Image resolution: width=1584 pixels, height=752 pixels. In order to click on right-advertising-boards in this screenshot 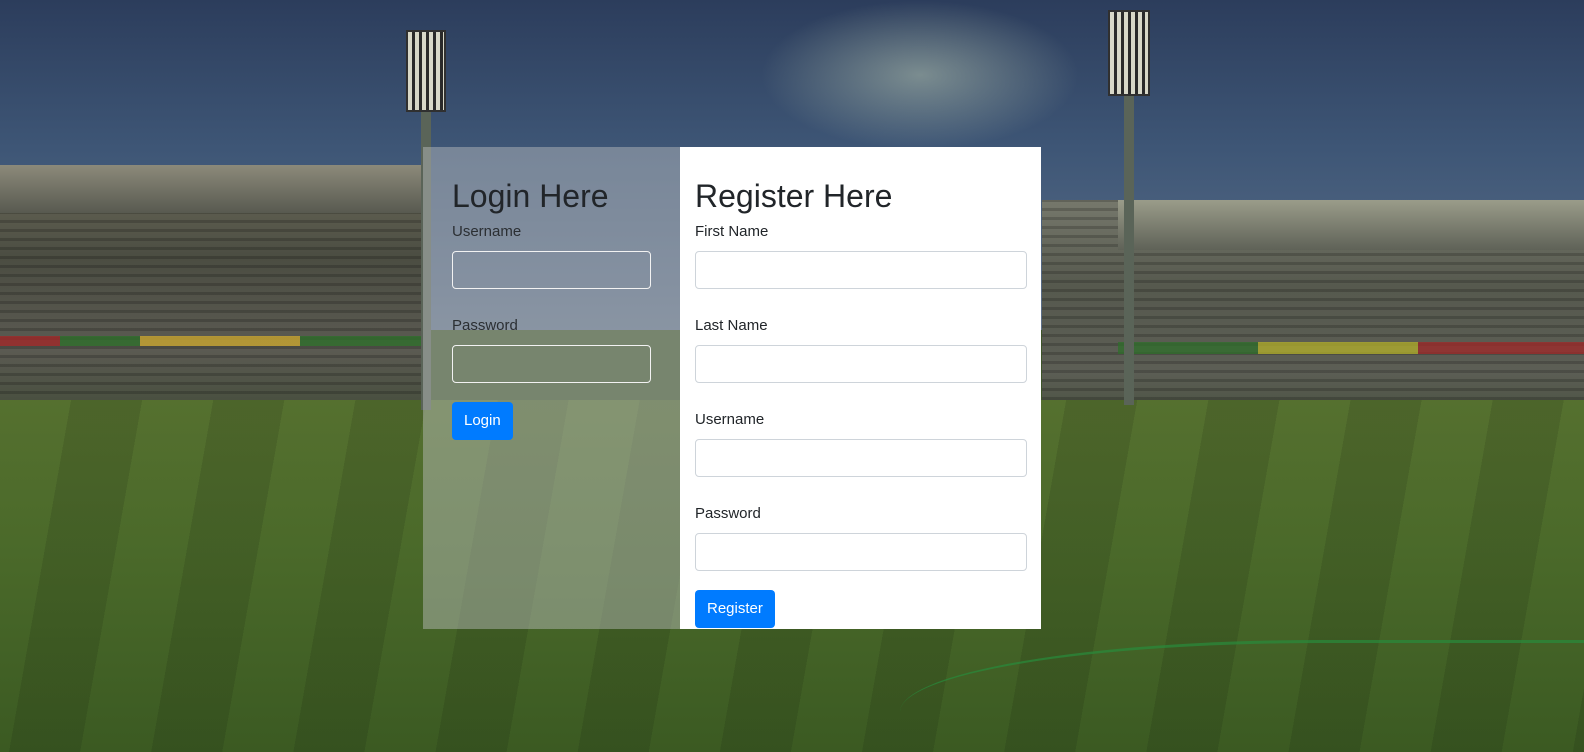, I will do `click(1351, 348)`.